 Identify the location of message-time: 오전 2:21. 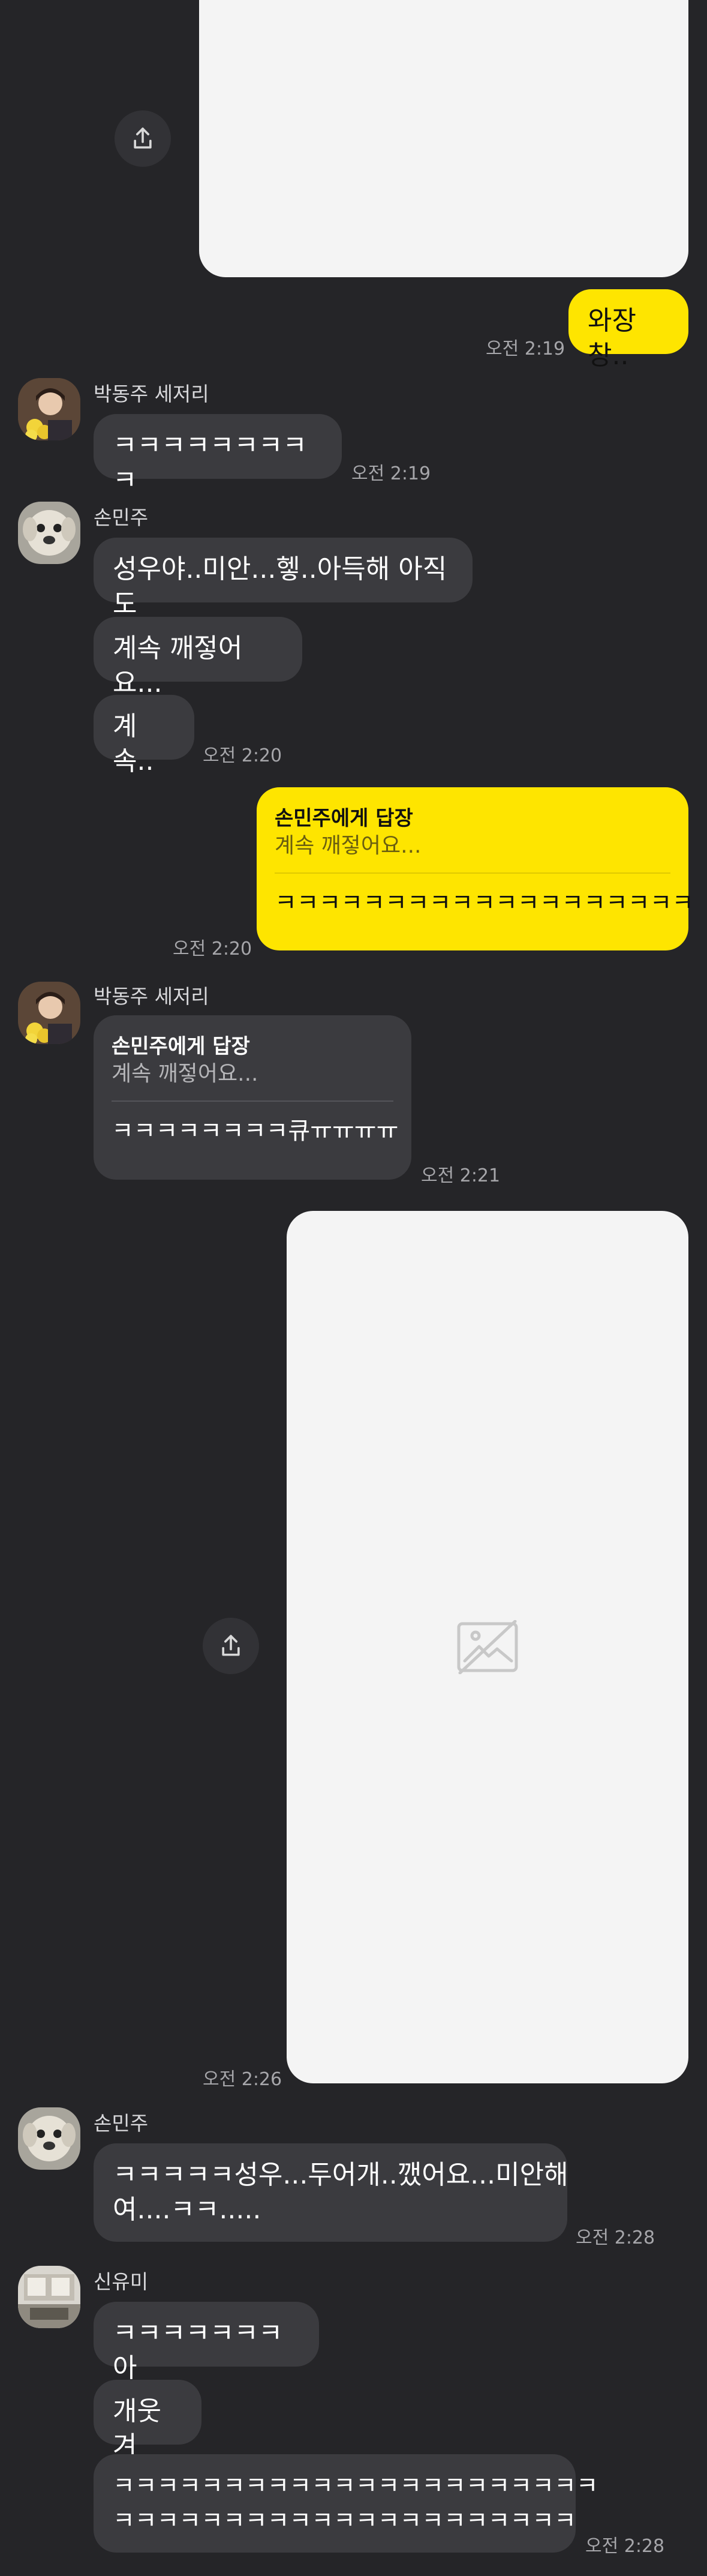
(461, 1175).